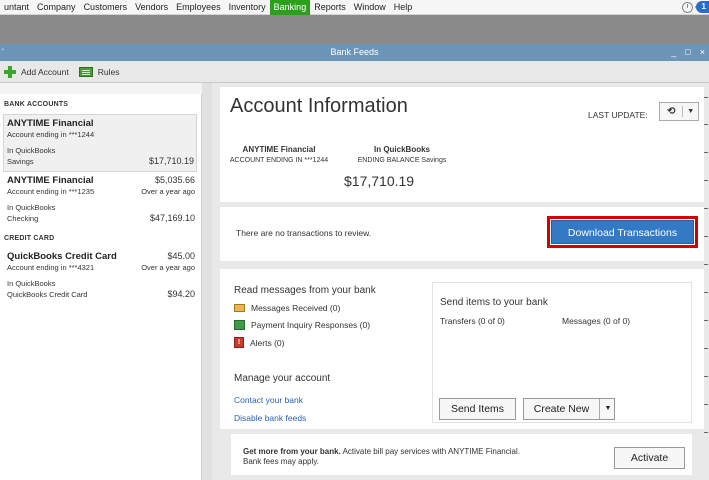 This screenshot has height=480, width=709. I want to click on qb-account-type: Savings, so click(20, 161).